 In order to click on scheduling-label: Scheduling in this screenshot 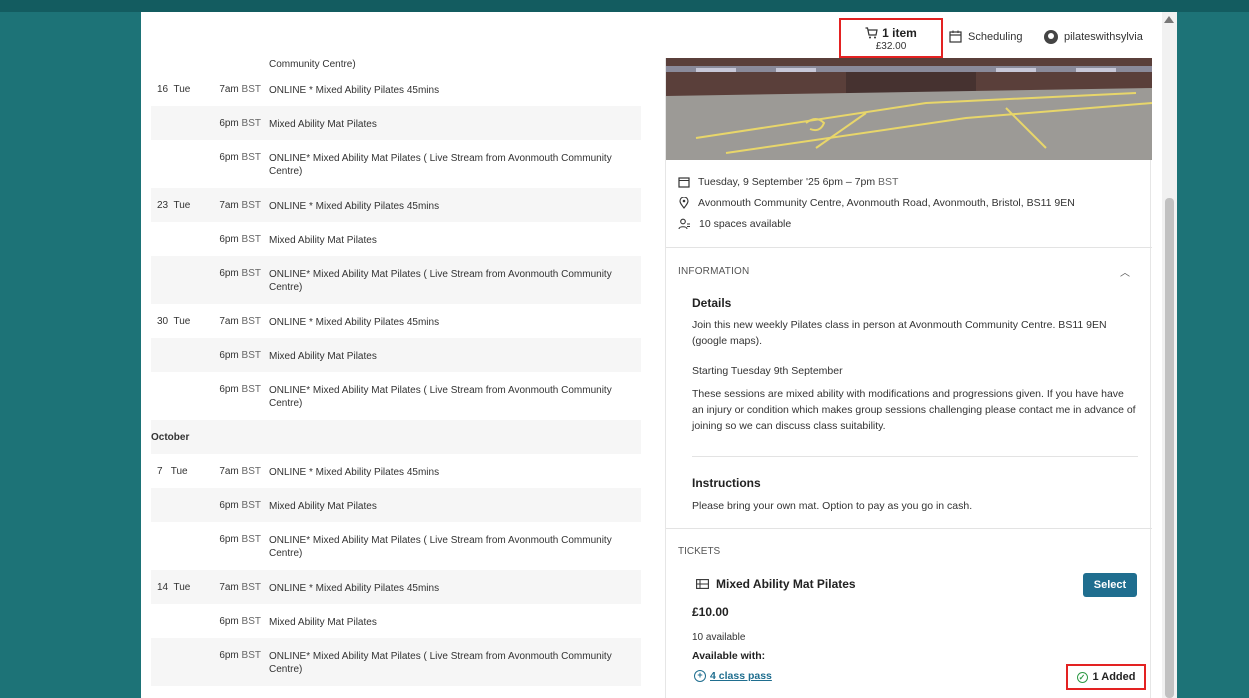, I will do `click(995, 36)`.